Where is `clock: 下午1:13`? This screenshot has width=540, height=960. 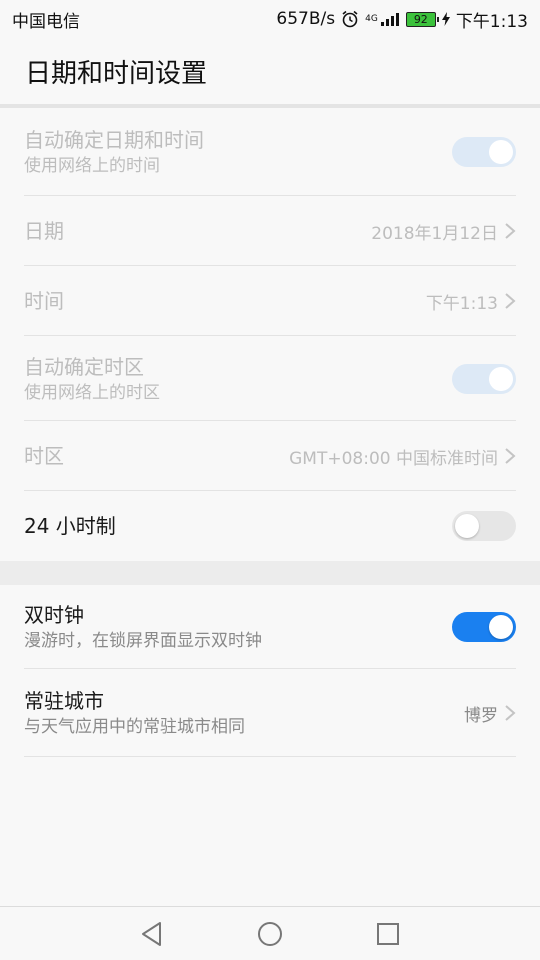
clock: 下午1:13 is located at coordinates (491, 21).